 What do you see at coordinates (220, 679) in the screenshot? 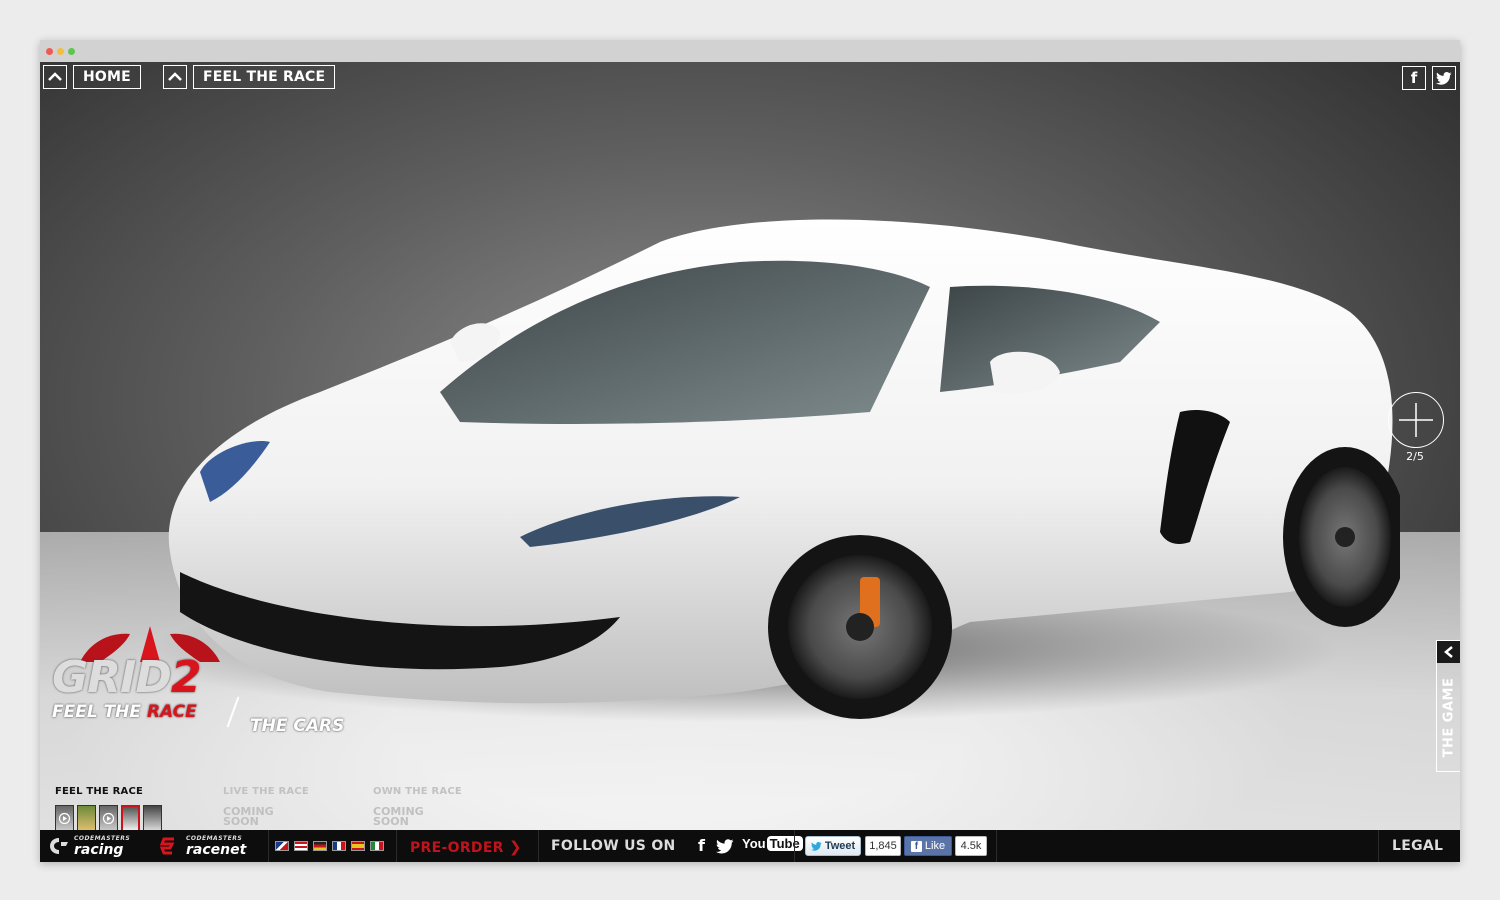
I see `grid2-logo: GRID2 FEEL THE RACE THE CARS` at bounding box center [220, 679].